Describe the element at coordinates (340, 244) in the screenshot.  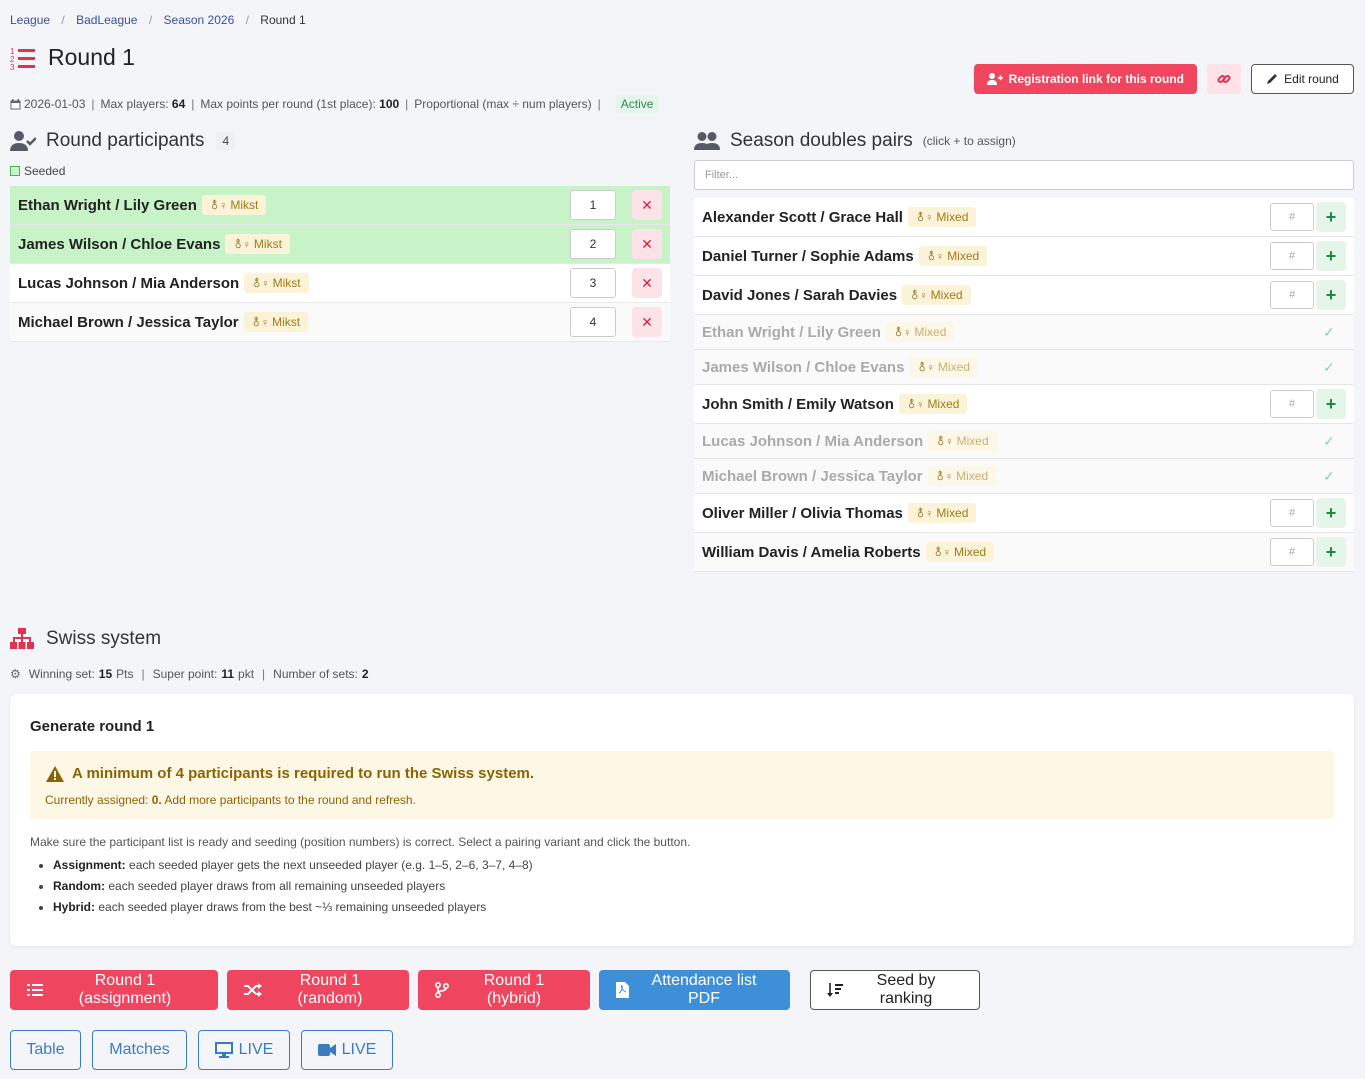
I see `participant-row: James Wilson / Chloe Evans ⚨♀ Mikst 2 ✕` at that location.